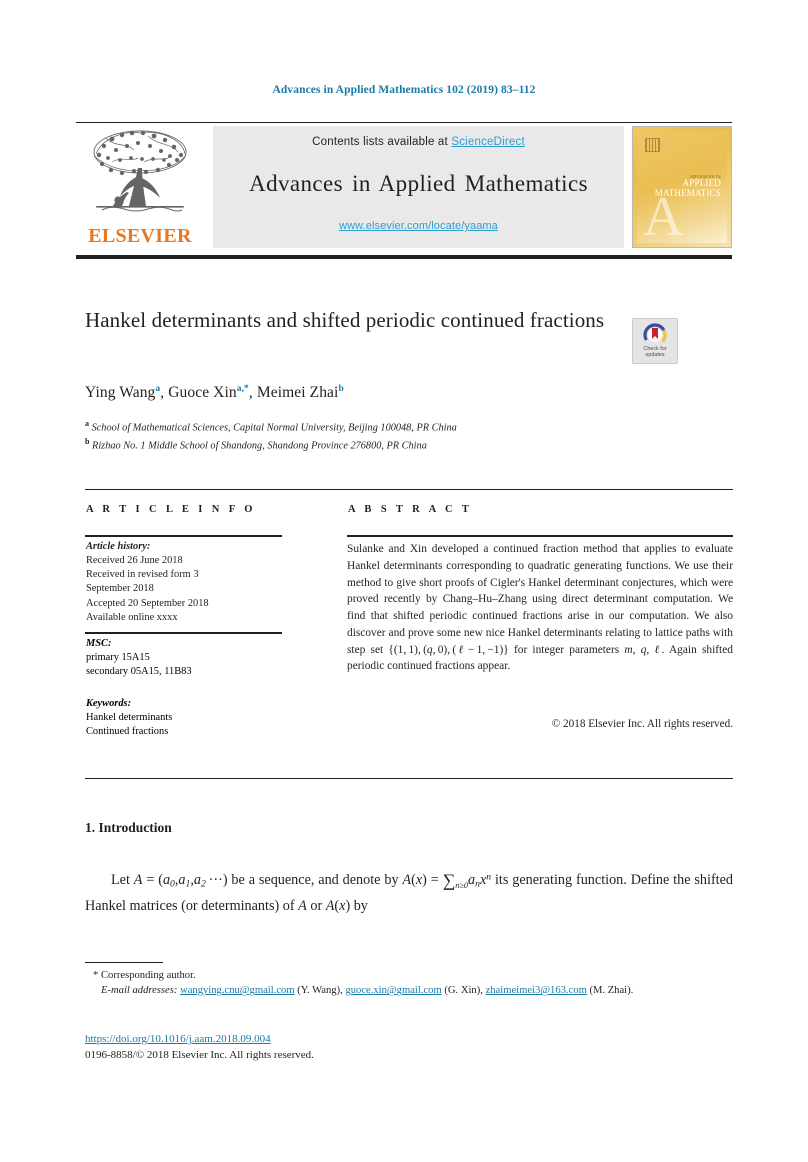  Describe the element at coordinates (687, 192) in the screenshot. I see `cover-title-line2: MATHEMATICS` at that location.